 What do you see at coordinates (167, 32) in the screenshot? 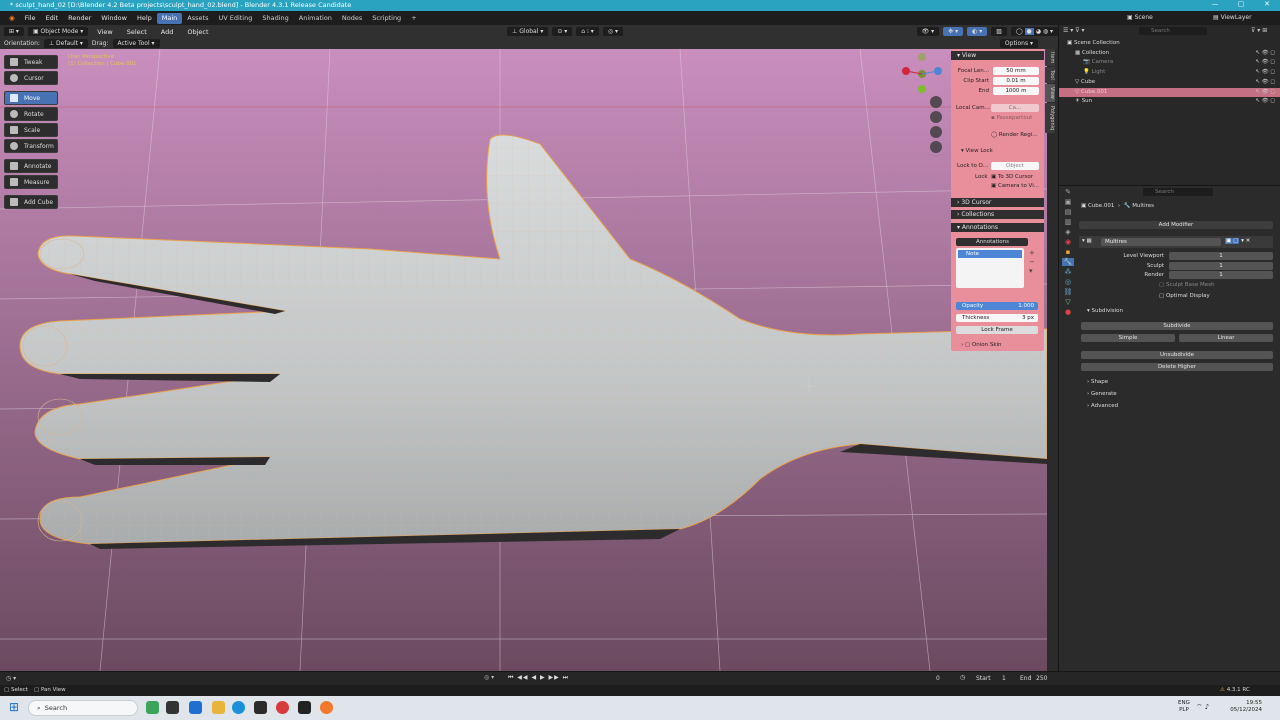
I see `header-menu-add: Add` at bounding box center [167, 32].